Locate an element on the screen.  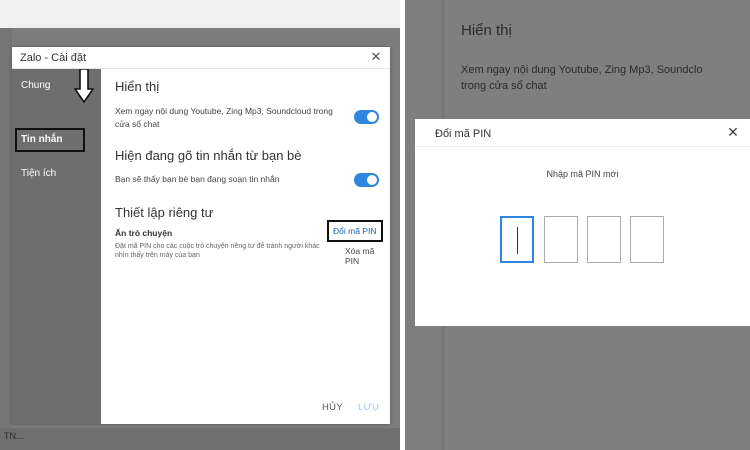
text-caret is located at coordinates (517, 240).